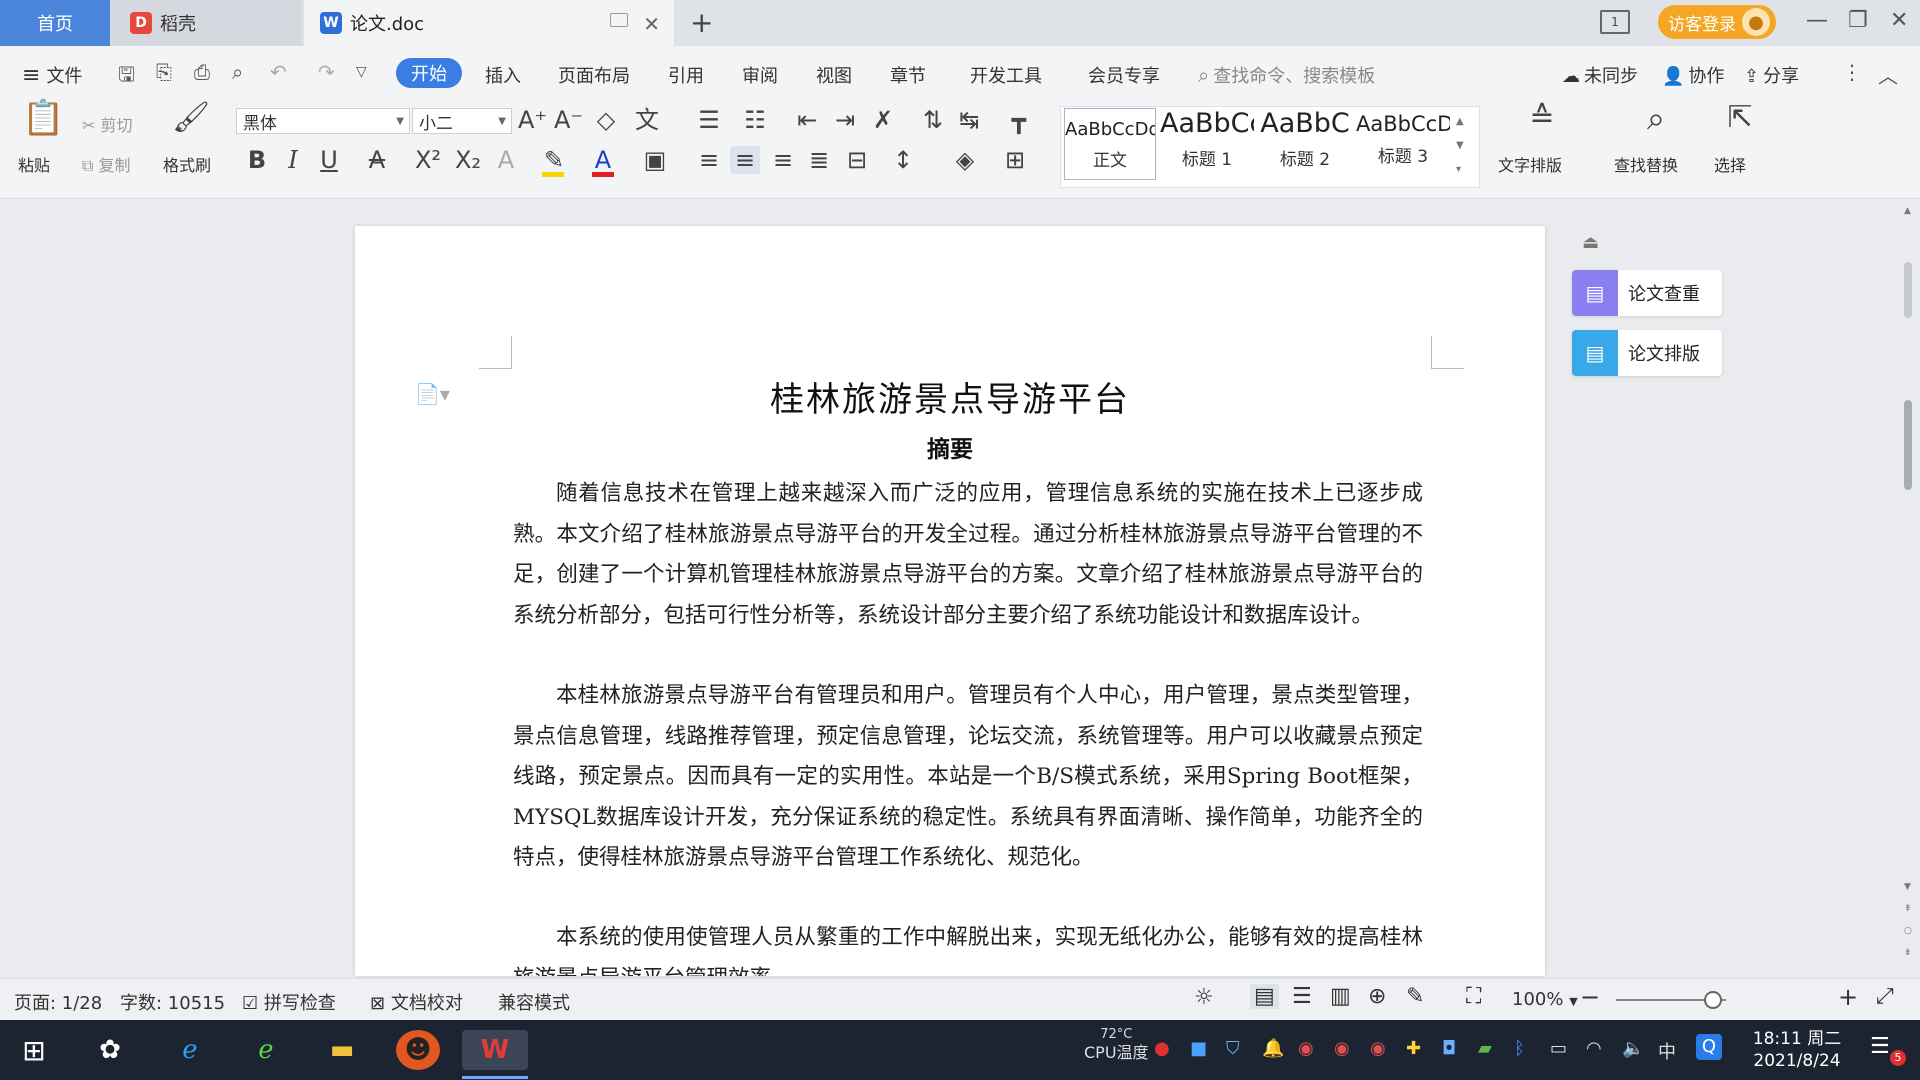  Describe the element at coordinates (43, 118) in the screenshot. I see `paste-icon: 📋` at that location.